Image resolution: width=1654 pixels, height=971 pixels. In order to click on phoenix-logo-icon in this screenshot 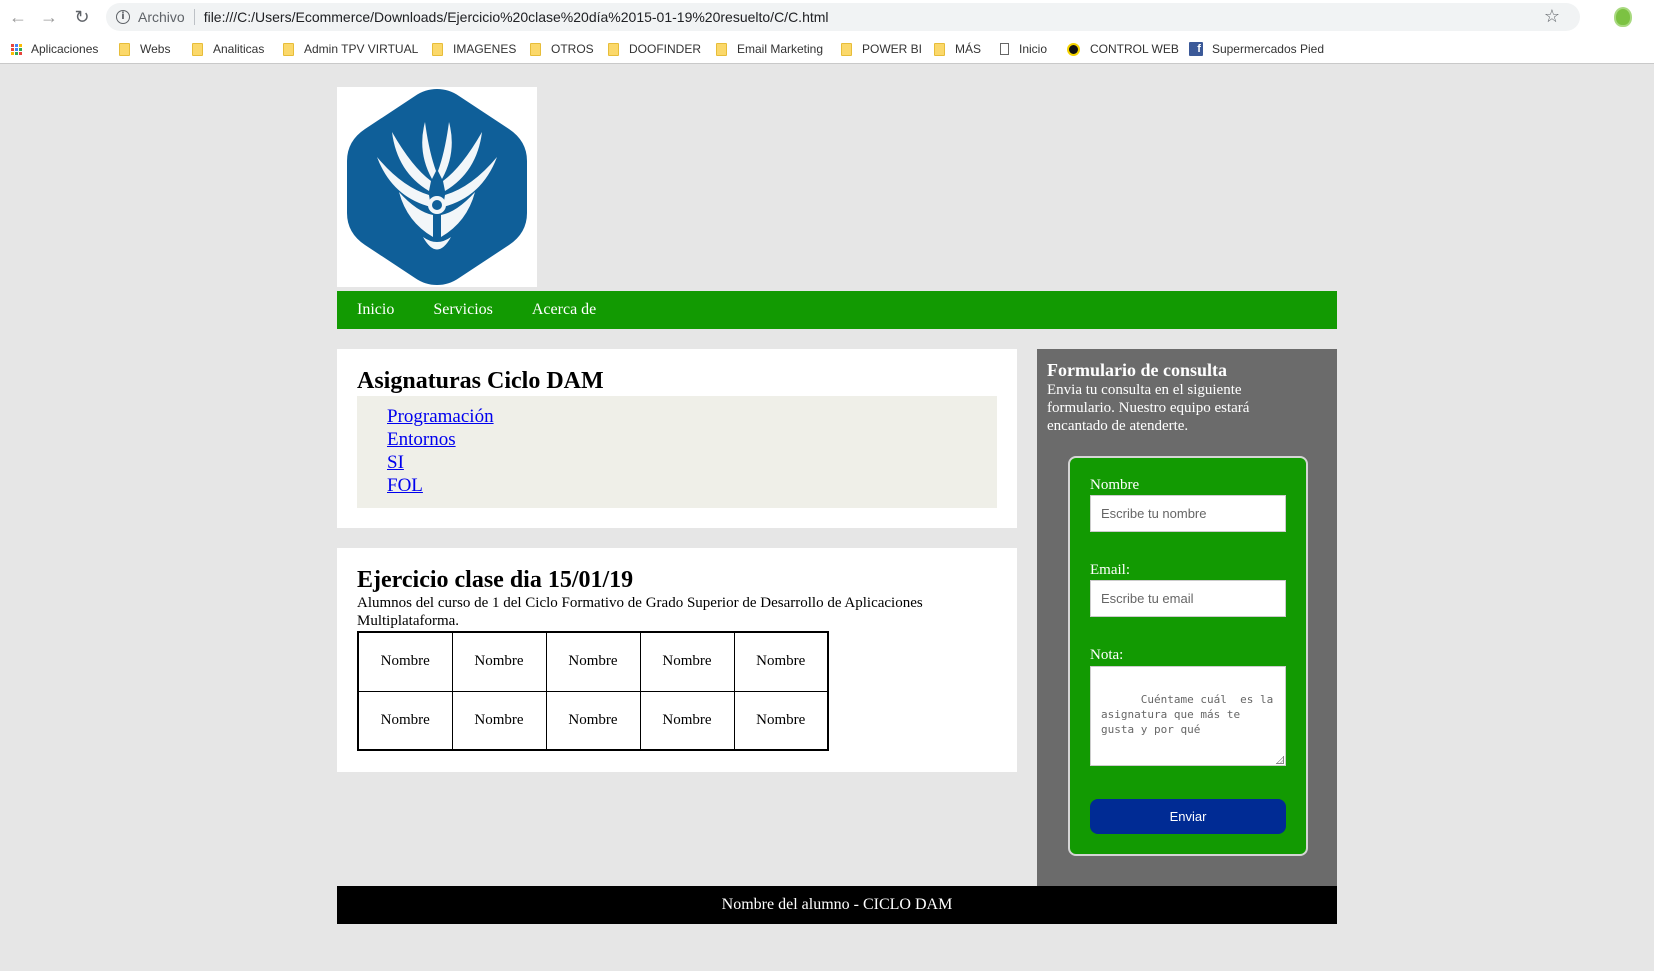, I will do `click(437, 187)`.